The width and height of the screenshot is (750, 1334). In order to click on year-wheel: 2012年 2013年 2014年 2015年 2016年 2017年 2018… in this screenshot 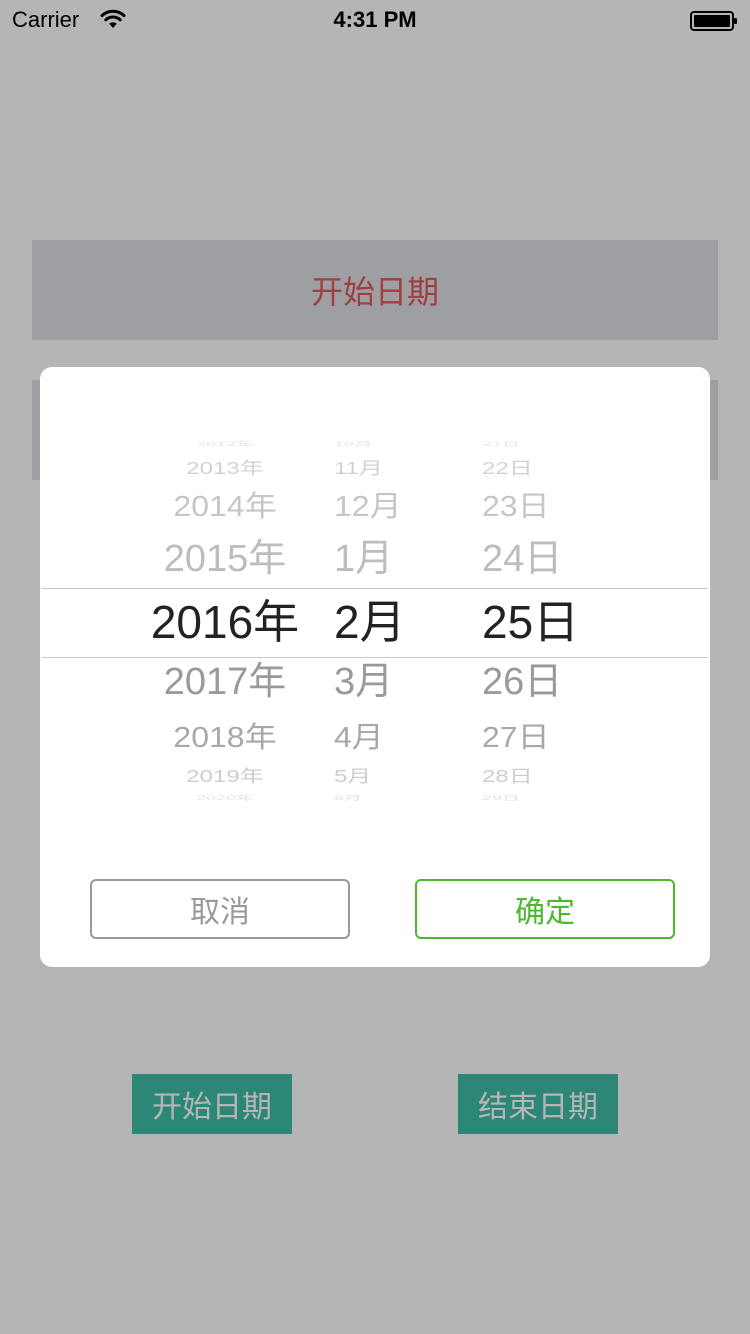, I will do `click(225, 620)`.